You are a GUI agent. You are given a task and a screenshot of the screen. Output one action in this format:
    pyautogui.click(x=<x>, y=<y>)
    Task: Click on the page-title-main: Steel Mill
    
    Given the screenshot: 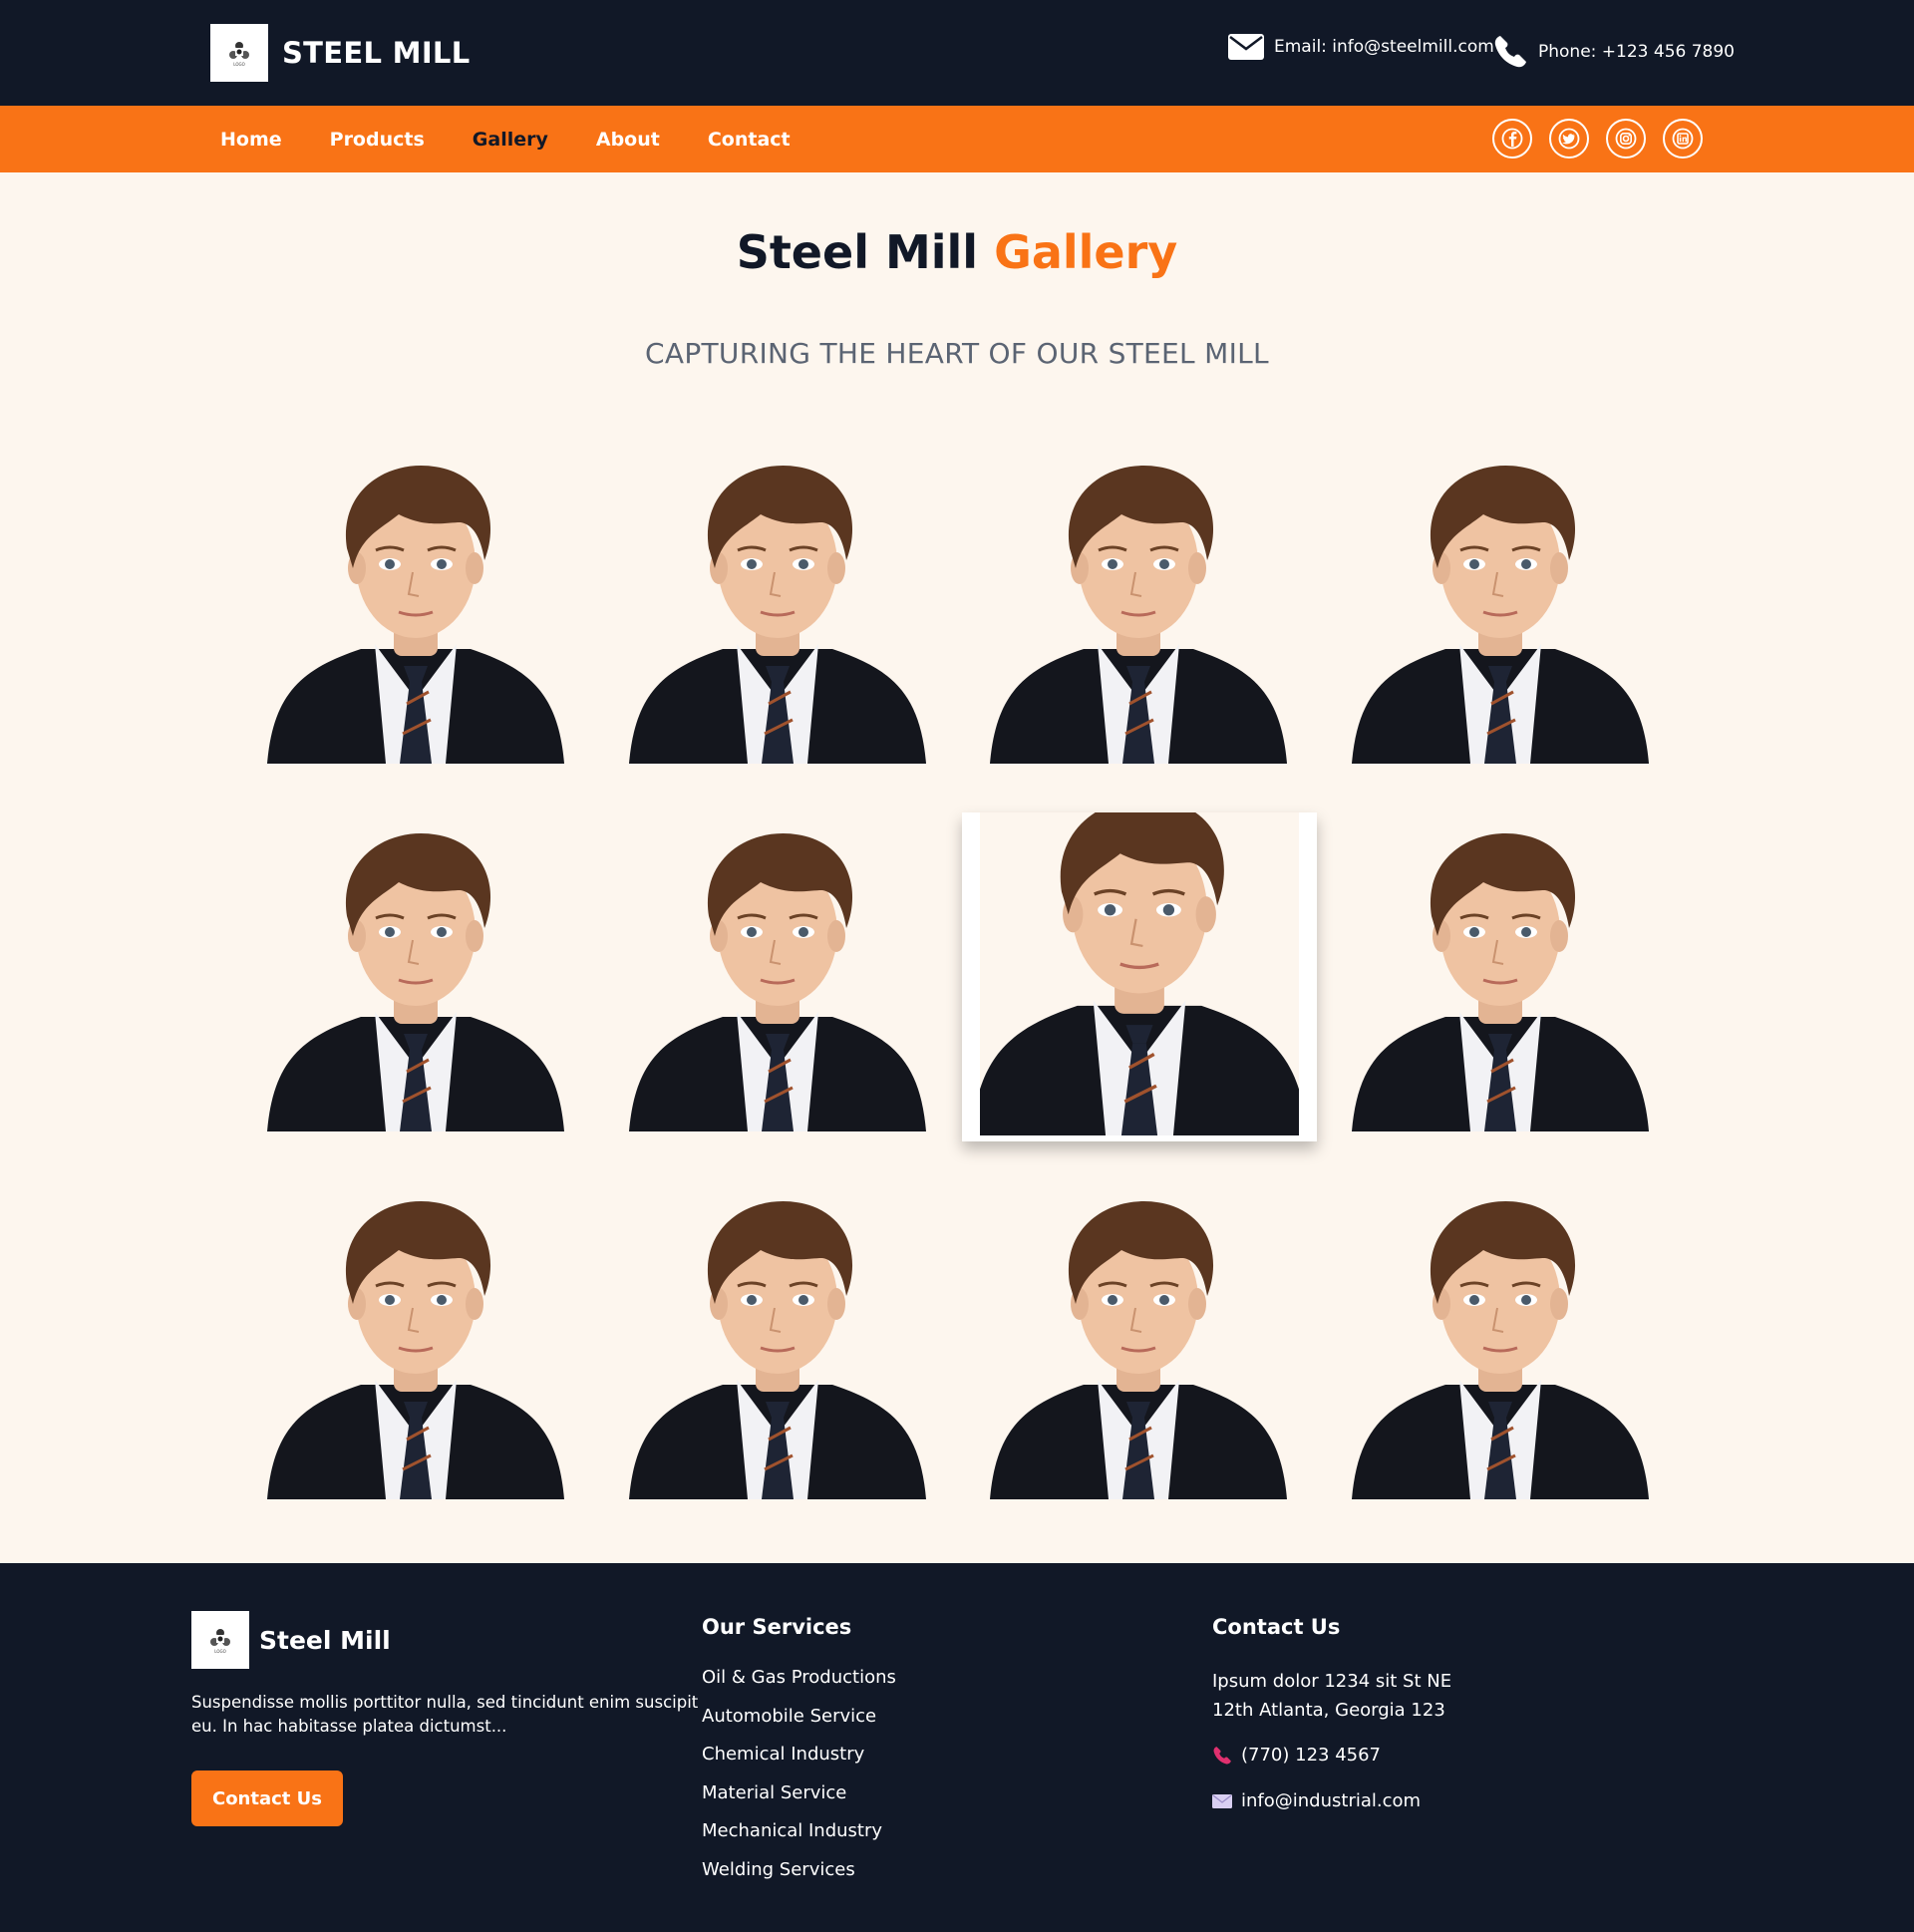 What is the action you would take?
    pyautogui.click(x=857, y=252)
    